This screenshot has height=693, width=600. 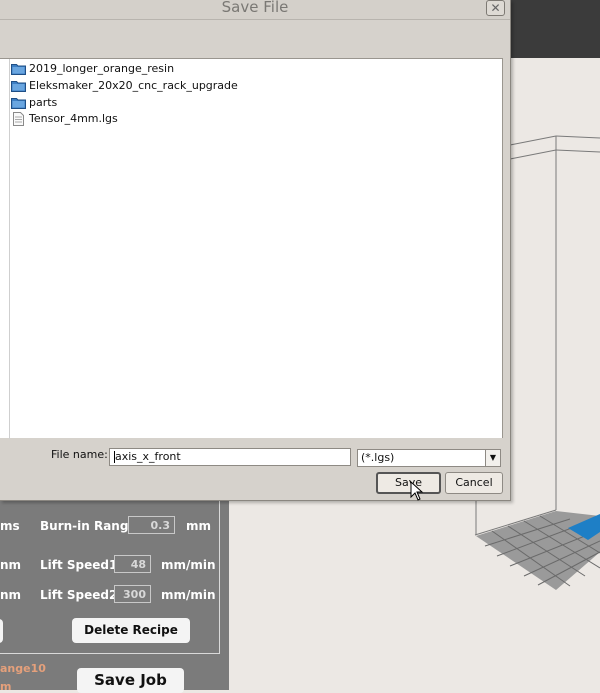 What do you see at coordinates (188, 565) in the screenshot?
I see `lift-speed1-unit: mm/min` at bounding box center [188, 565].